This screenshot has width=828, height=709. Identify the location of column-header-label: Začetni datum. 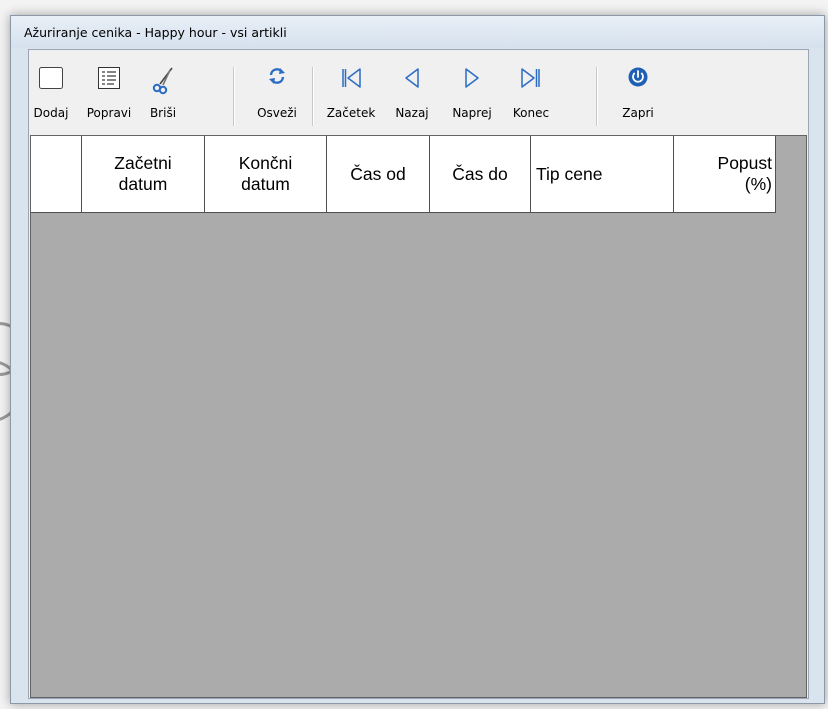
(143, 173).